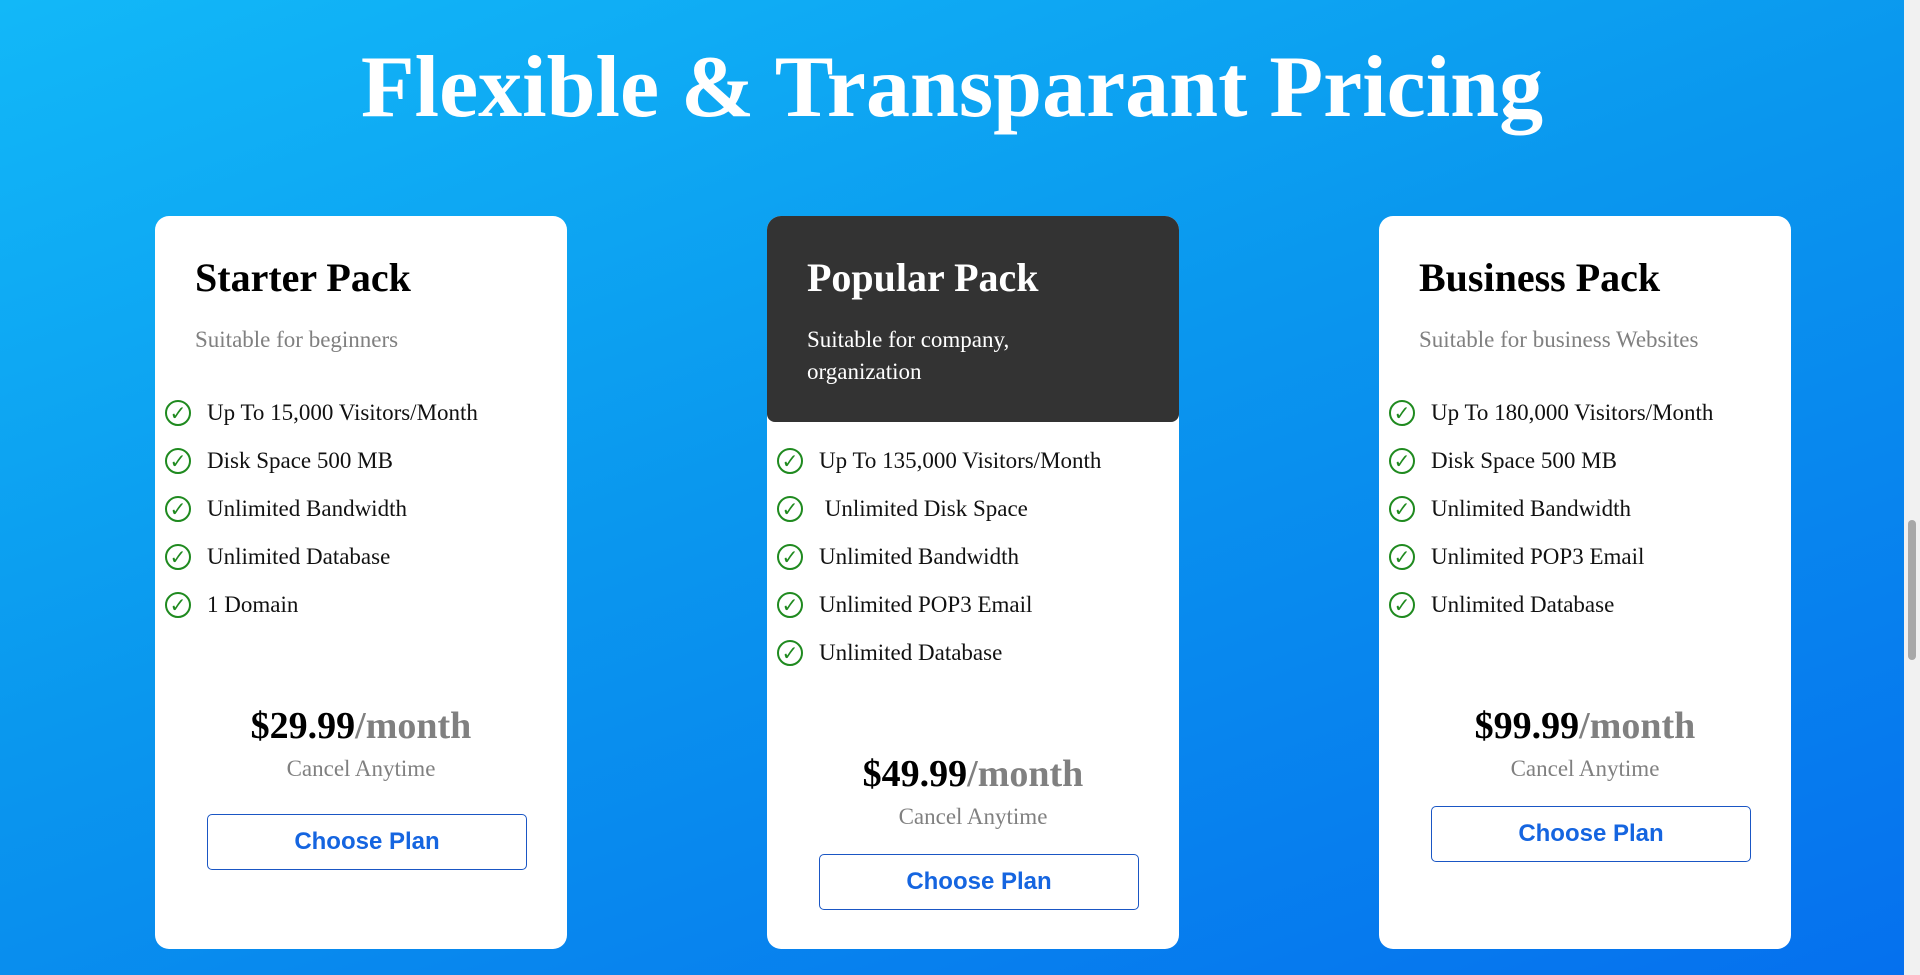 The image size is (1920, 975). Describe the element at coordinates (908, 355) in the screenshot. I see `plan-description: Suitable for company, organization` at that location.